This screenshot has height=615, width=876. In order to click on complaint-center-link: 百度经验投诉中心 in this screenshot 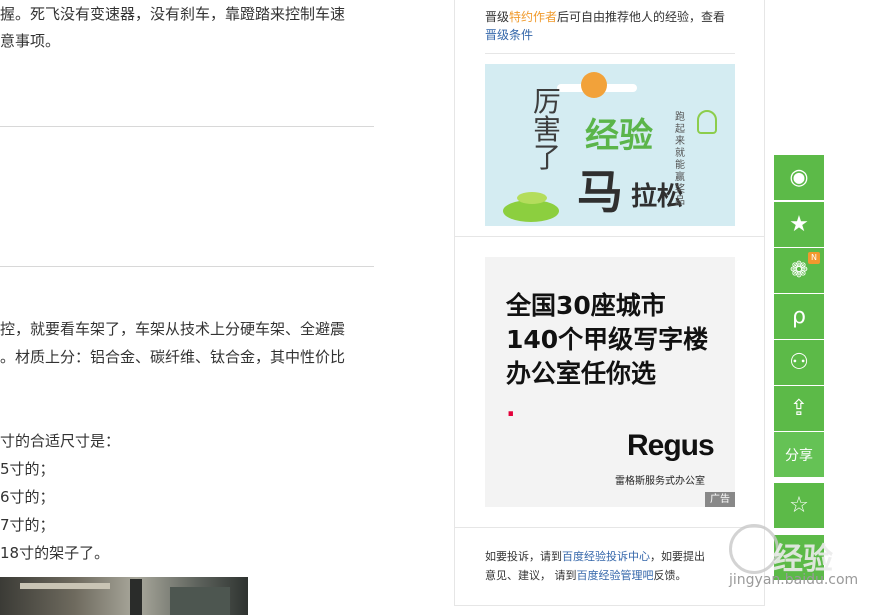, I will do `click(606, 556)`.